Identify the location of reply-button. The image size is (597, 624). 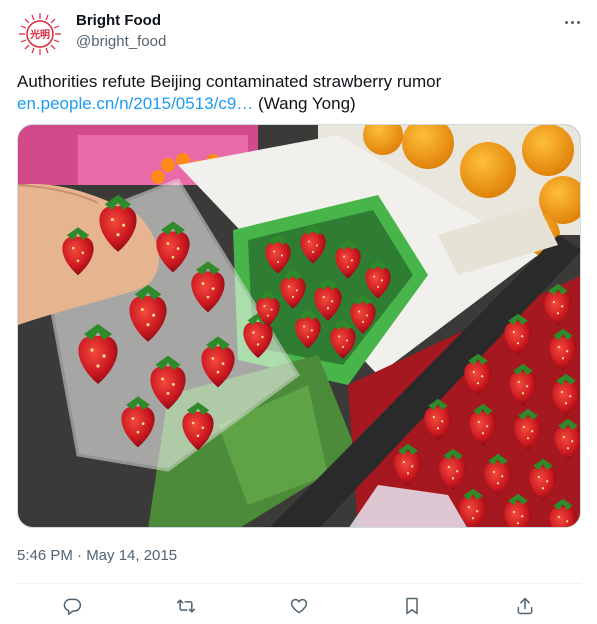
(72, 606).